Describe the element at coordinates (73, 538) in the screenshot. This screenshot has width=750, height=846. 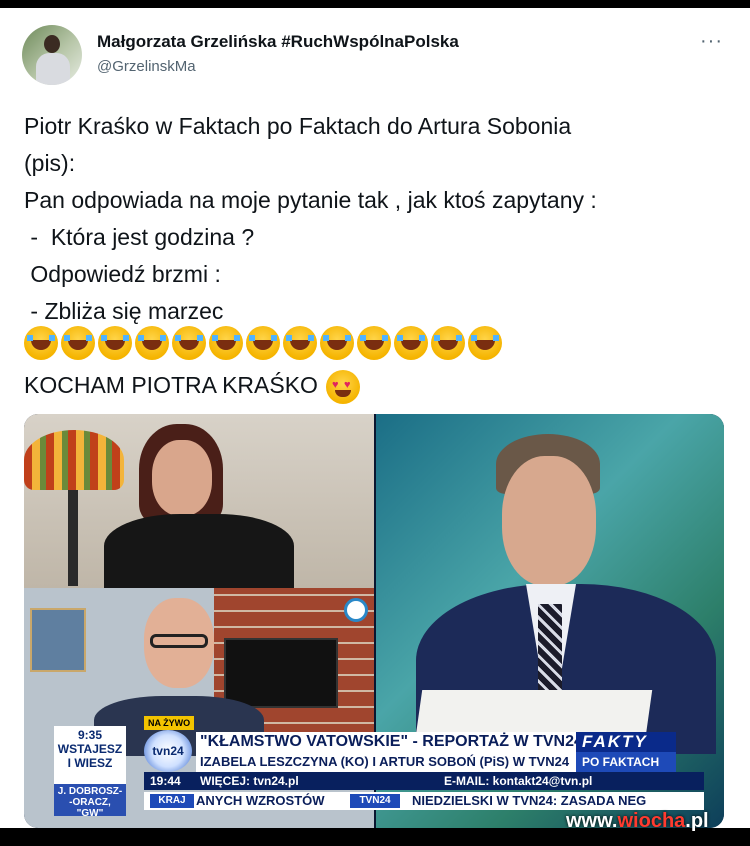
I see `lamp-stand` at that location.